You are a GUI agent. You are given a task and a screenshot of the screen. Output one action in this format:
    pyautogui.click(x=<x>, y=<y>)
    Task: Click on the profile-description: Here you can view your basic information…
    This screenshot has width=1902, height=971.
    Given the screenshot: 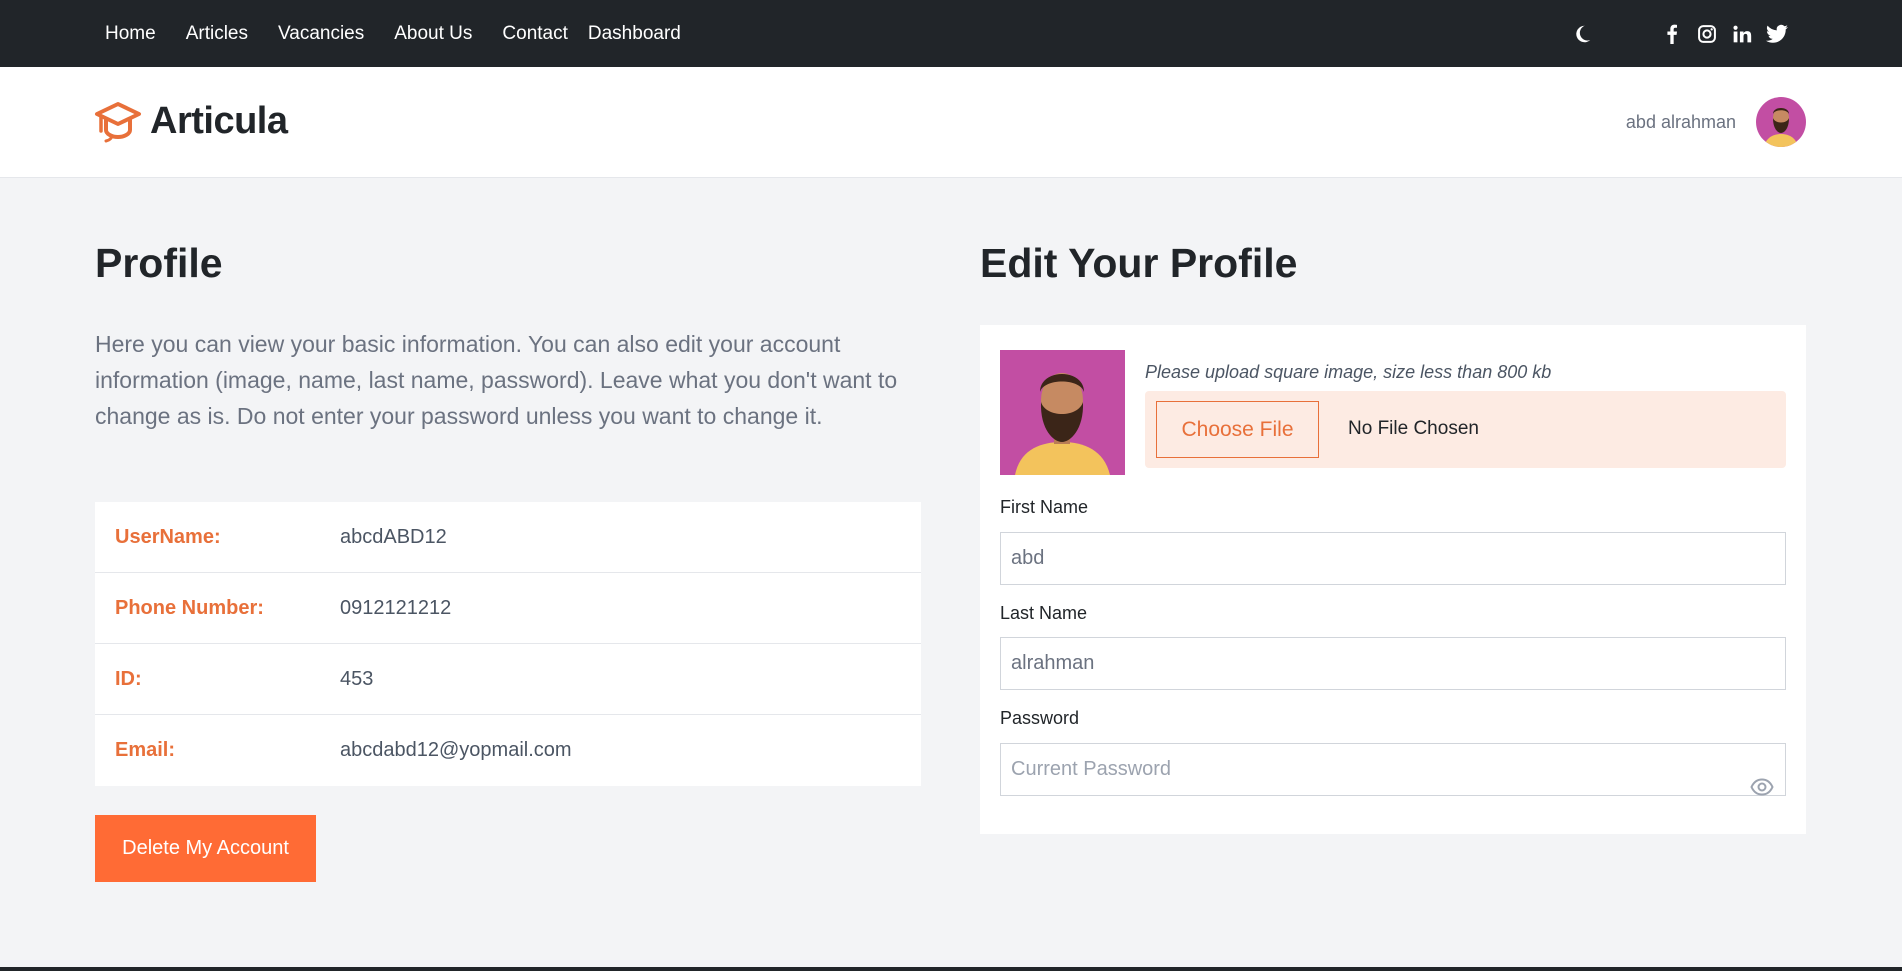 What is the action you would take?
    pyautogui.click(x=496, y=380)
    